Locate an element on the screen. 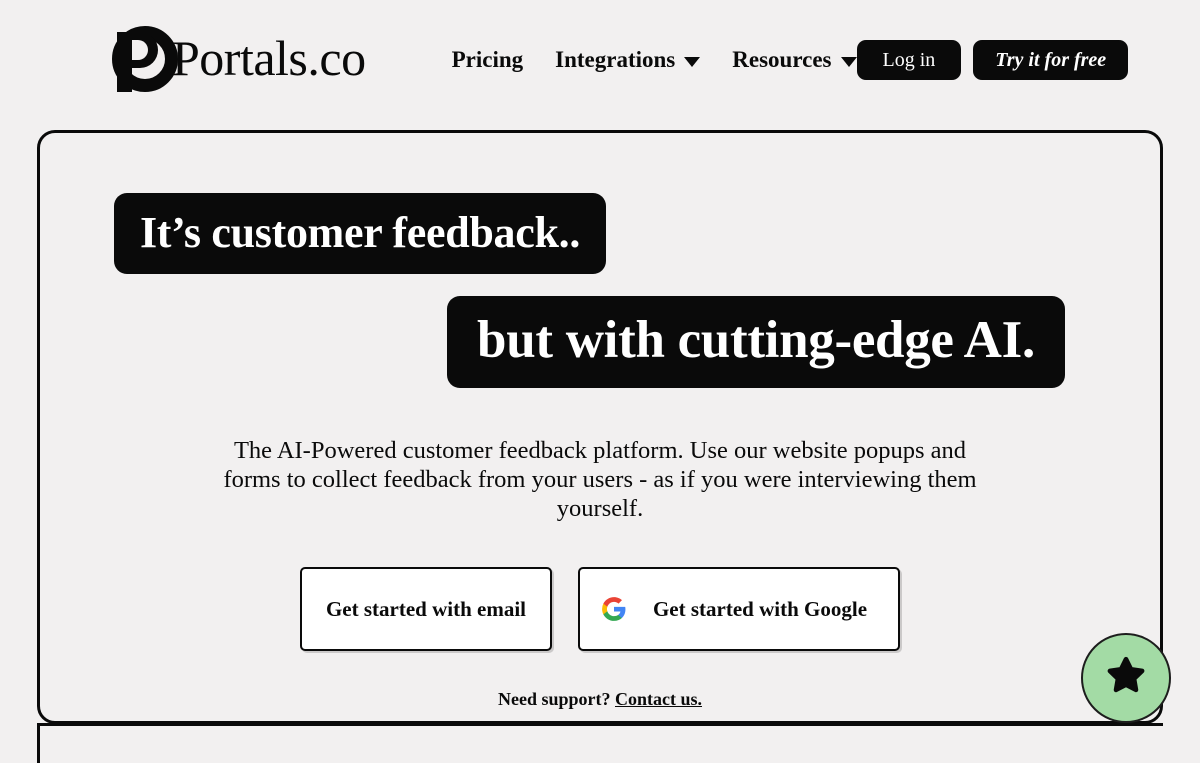 This screenshot has width=1200, height=763. nav-item-integrations: Integrations is located at coordinates (628, 60).